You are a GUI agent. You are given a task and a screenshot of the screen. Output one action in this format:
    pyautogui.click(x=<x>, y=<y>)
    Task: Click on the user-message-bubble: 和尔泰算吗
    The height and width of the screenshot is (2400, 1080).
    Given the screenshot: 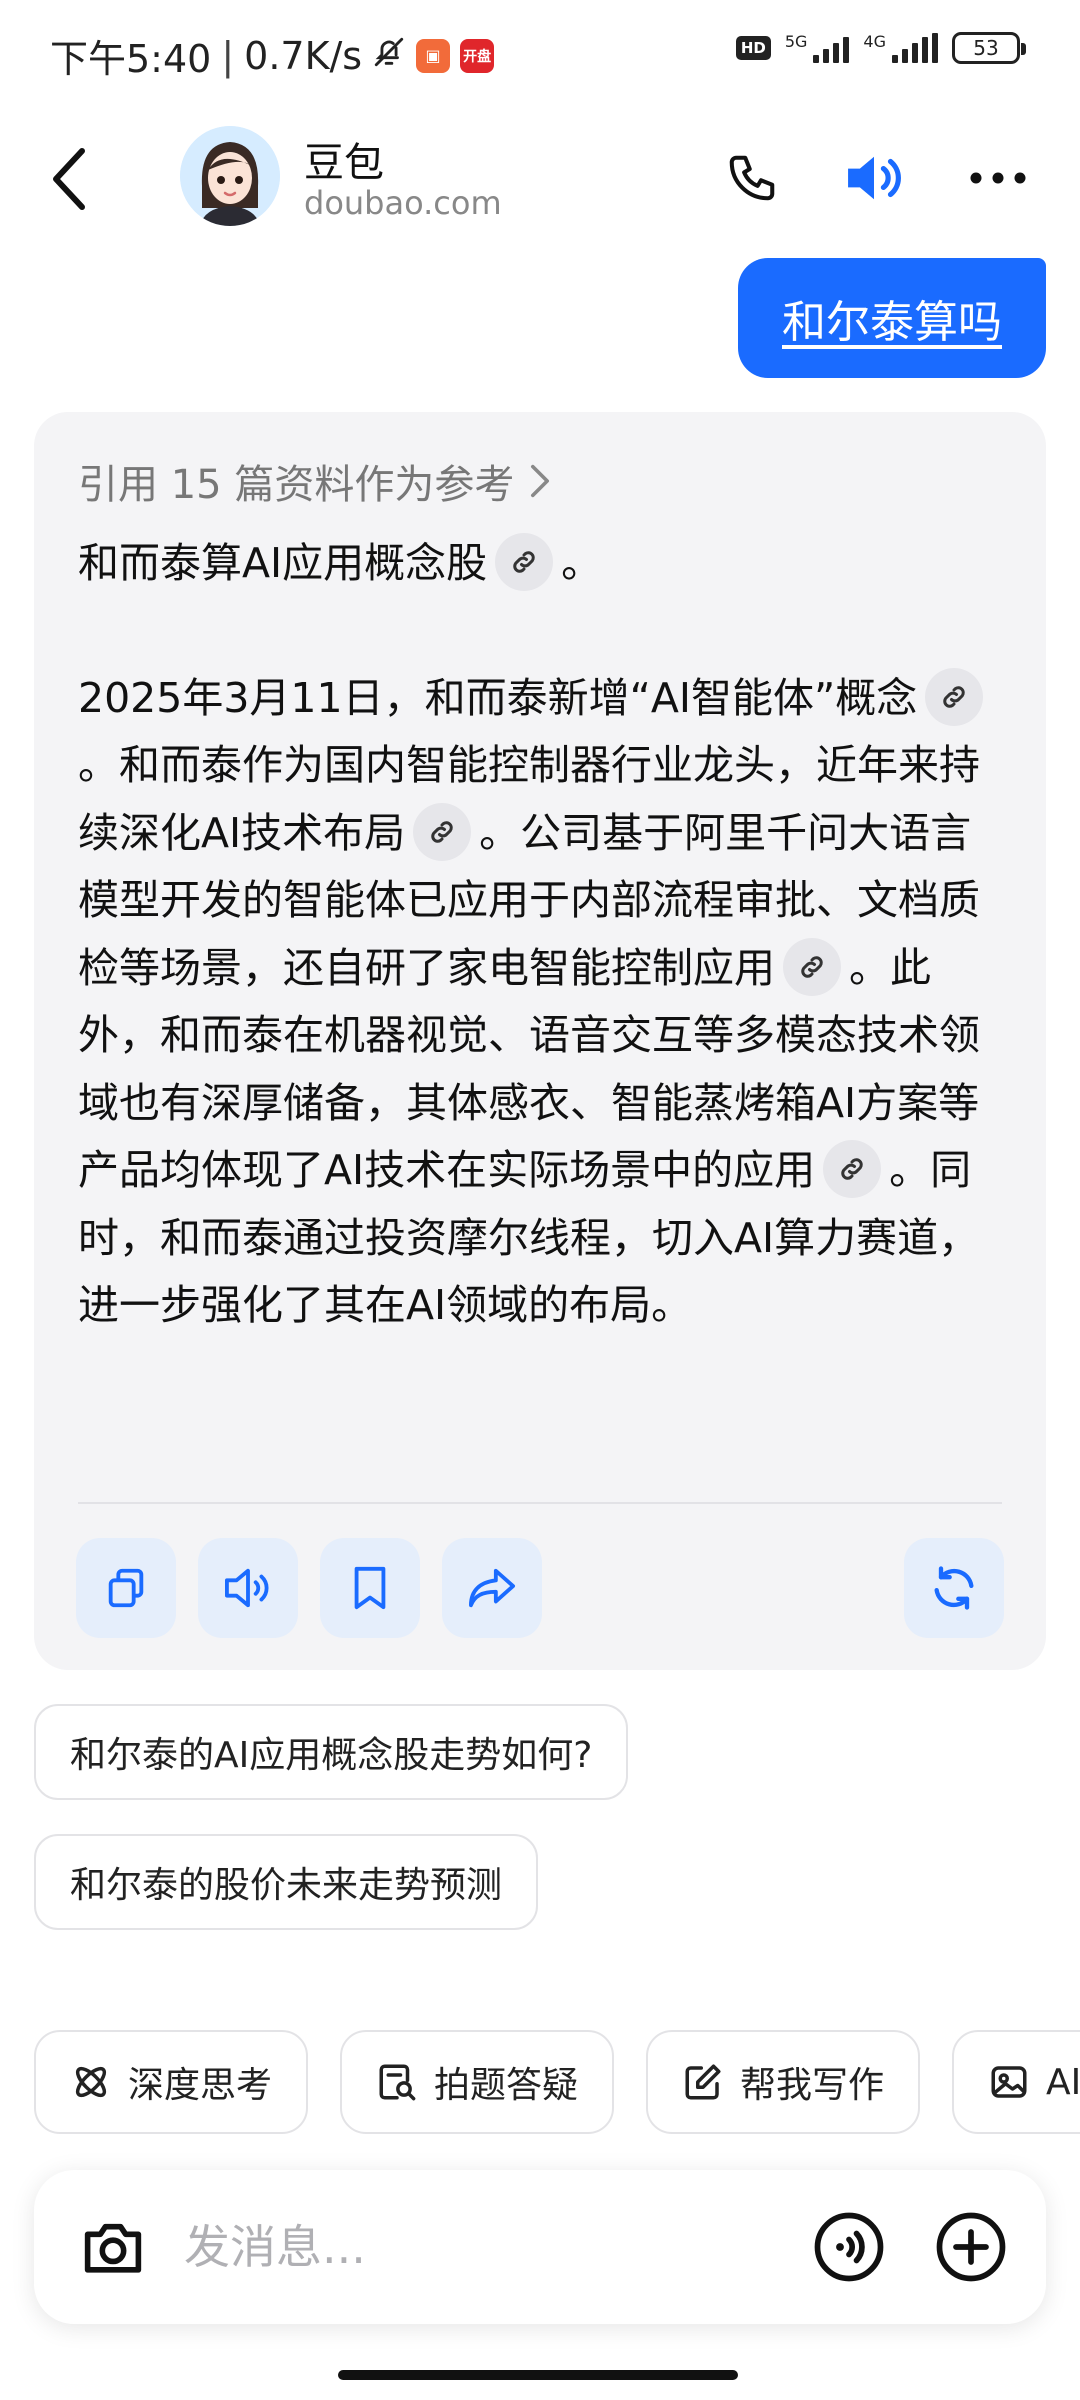 What is the action you would take?
    pyautogui.click(x=892, y=318)
    